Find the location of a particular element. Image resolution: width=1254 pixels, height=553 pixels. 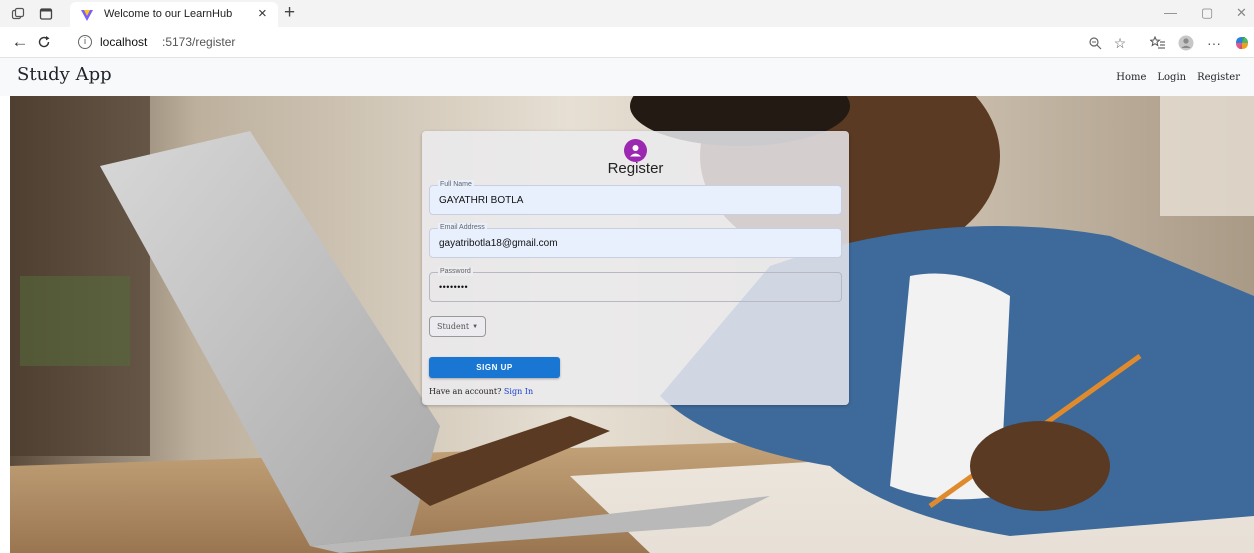

window-restore-icon: ▢ is located at coordinates (1207, 13).